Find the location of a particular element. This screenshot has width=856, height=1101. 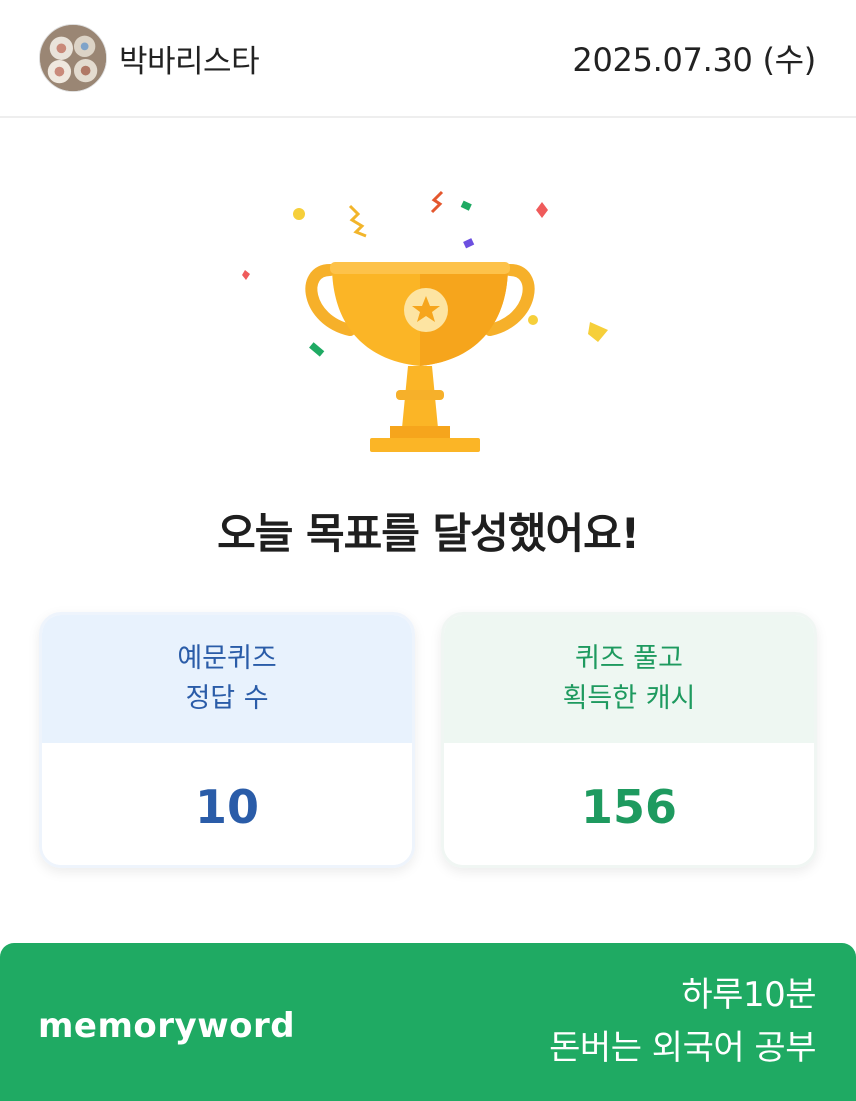

stat-card-label: 퀴즈 풀고 획득한 캐시 is located at coordinates (629, 679).